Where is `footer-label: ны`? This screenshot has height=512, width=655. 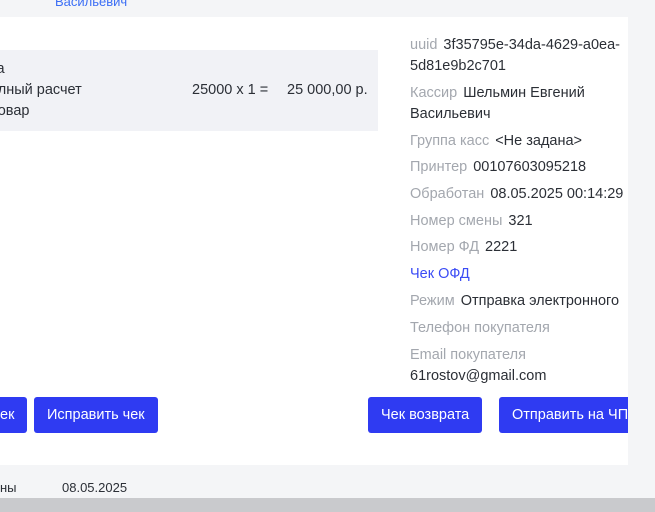 footer-label: ны is located at coordinates (8, 487).